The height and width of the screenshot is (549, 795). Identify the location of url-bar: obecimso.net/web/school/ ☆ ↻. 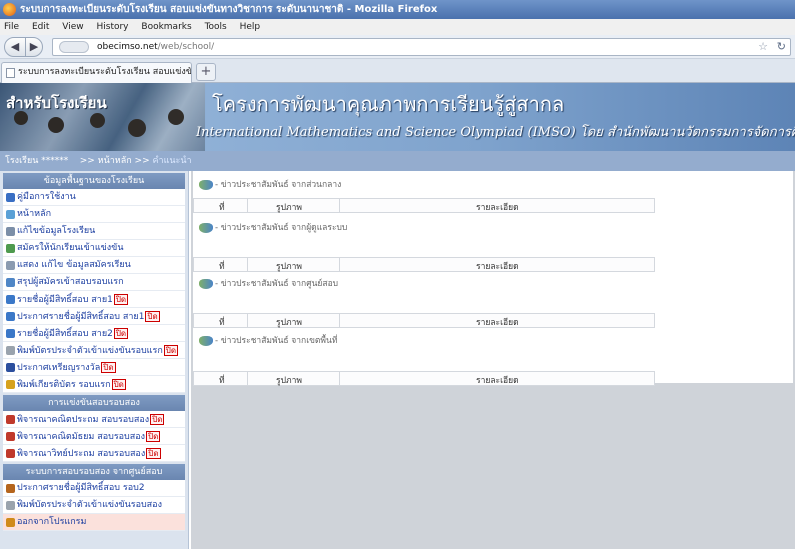
(421, 47).